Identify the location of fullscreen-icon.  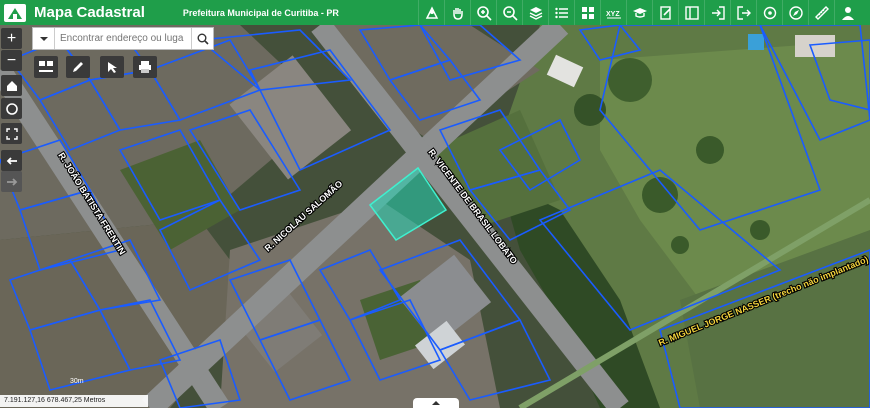
(11, 133).